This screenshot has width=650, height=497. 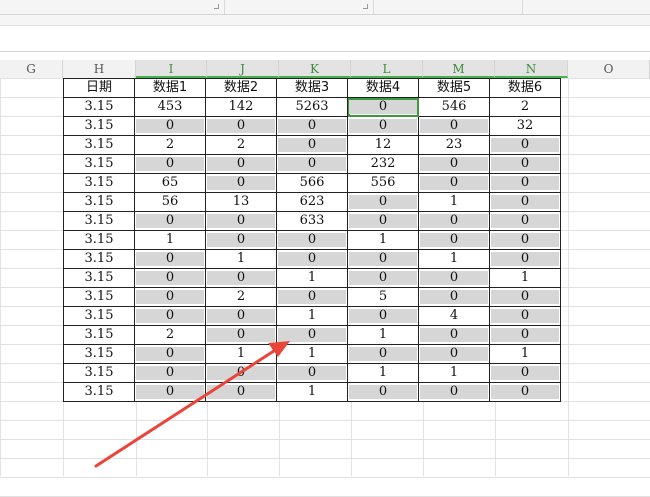 What do you see at coordinates (279, 349) in the screenshot?
I see `arrow-head` at bounding box center [279, 349].